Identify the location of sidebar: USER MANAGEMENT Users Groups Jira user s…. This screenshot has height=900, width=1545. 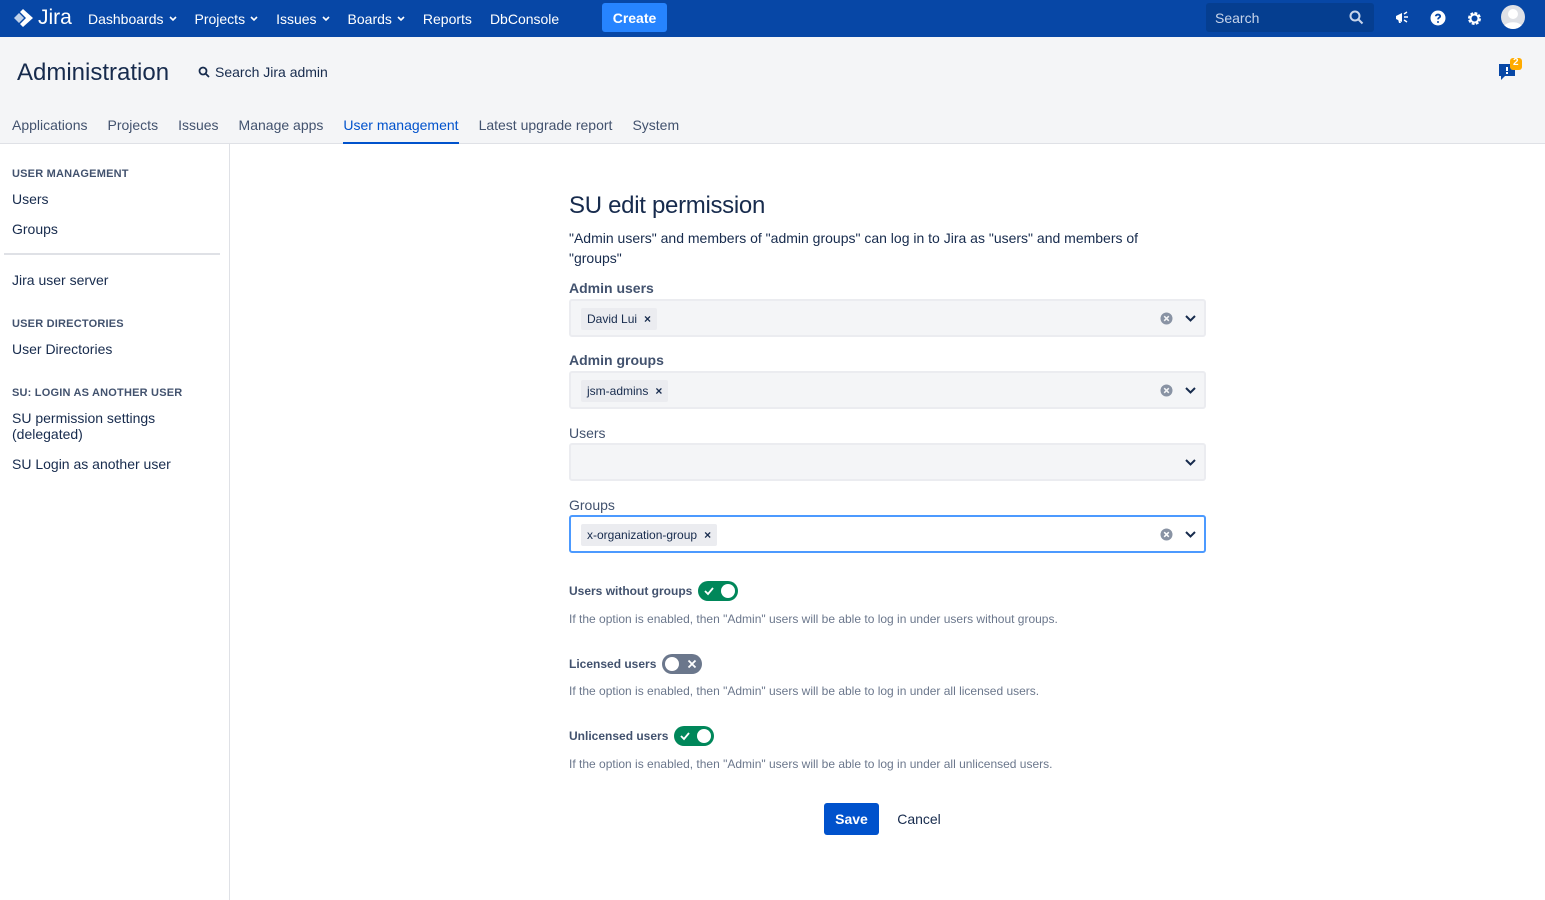
(115, 522).